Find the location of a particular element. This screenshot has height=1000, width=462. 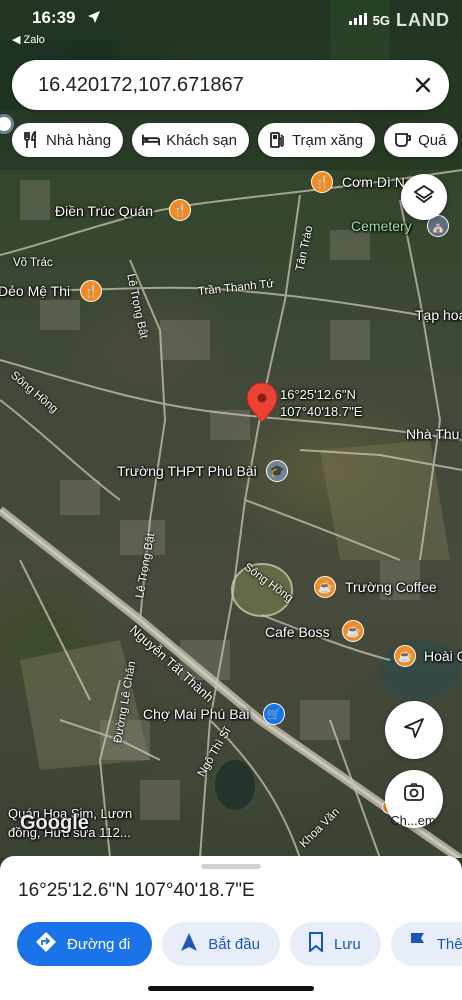

flag-icon is located at coordinates (418, 944).